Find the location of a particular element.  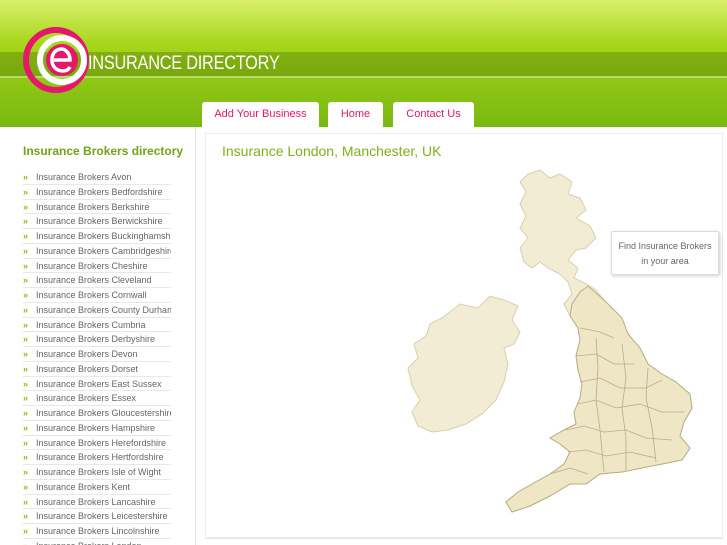

sidebar-item: » Insurance Brokers Cumbria is located at coordinates (97, 325).